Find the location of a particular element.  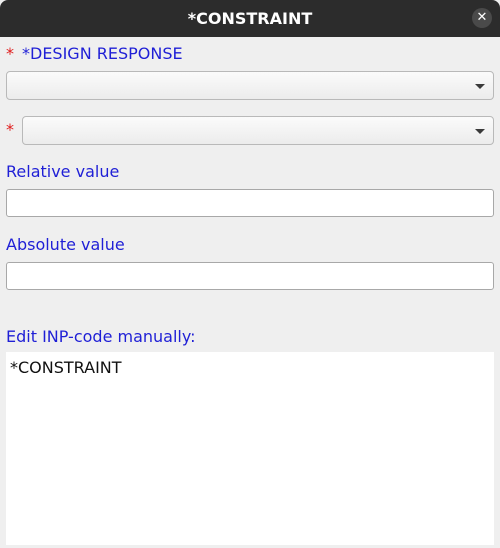

design-response-label: *DESIGN RESPONSE is located at coordinates (102, 53).